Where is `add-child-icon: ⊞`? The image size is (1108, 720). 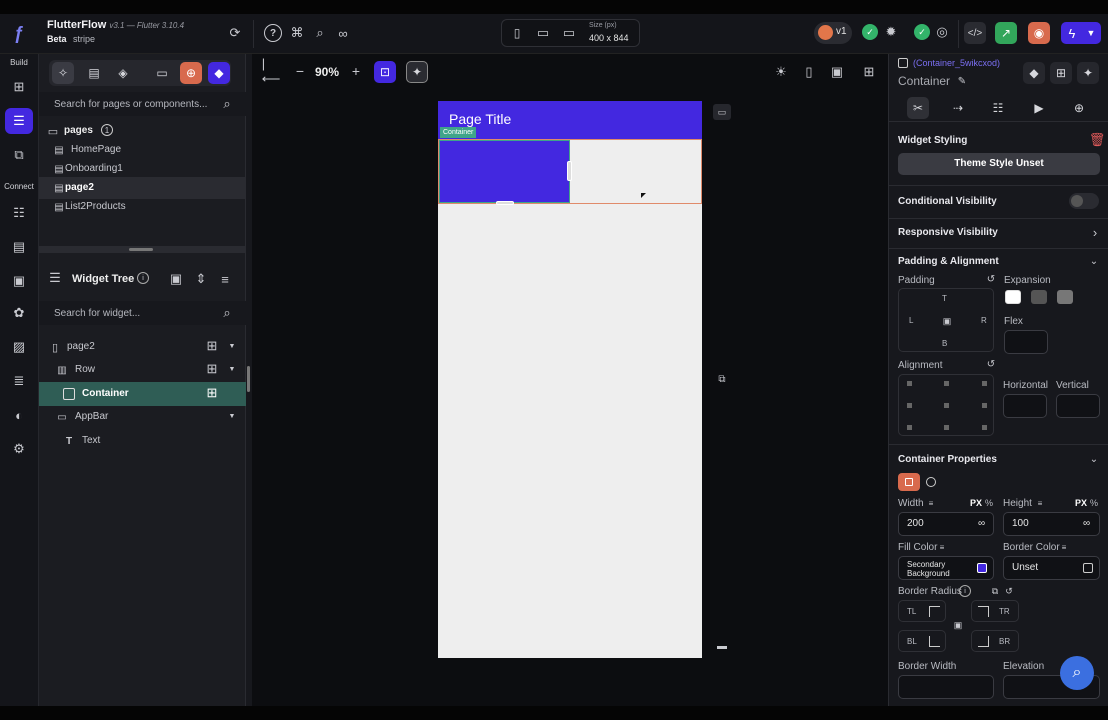
add-child-icon: ⊞ is located at coordinates (212, 345).